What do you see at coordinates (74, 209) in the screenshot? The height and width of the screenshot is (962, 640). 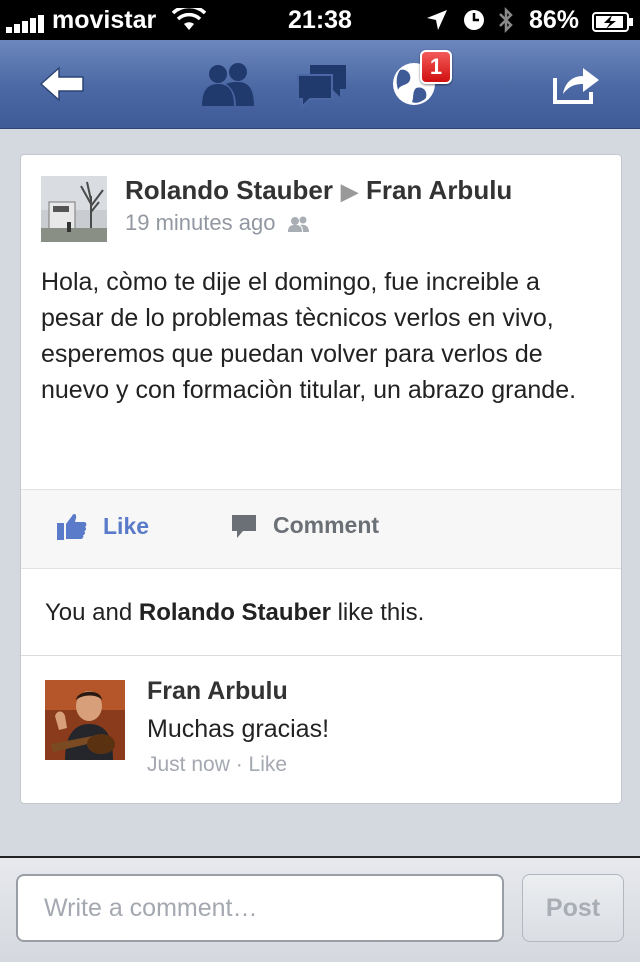 I see `author-avatar` at bounding box center [74, 209].